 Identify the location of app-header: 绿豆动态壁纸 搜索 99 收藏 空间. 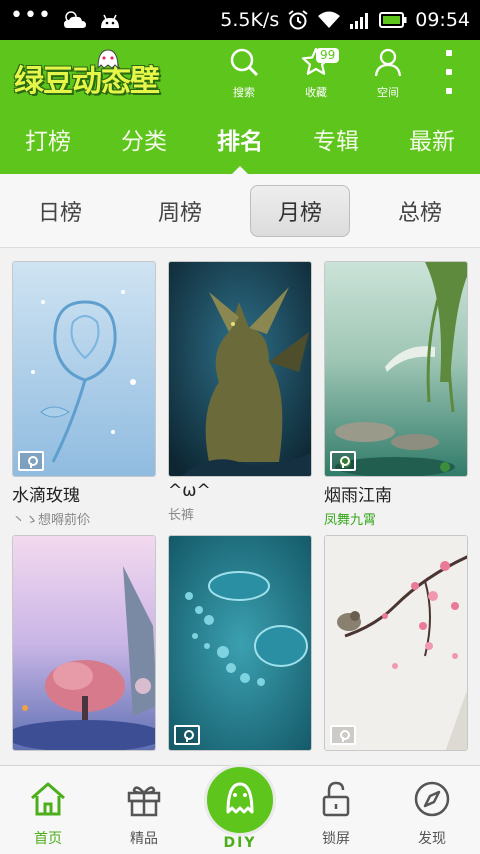
(240, 91).